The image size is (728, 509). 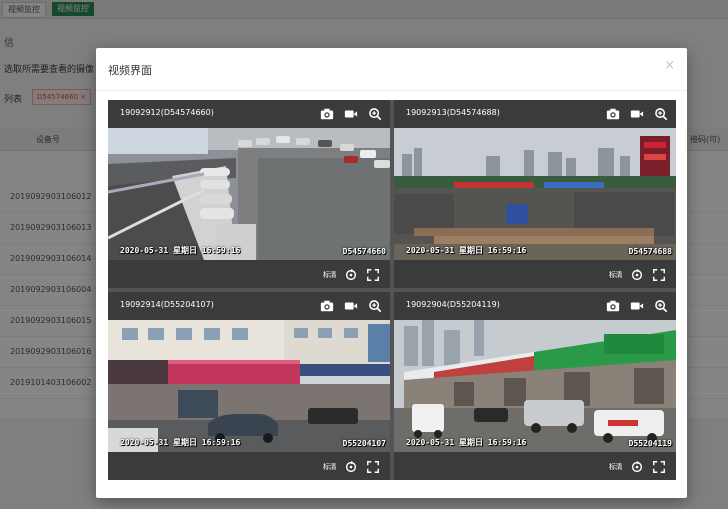 What do you see at coordinates (167, 304) in the screenshot?
I see `camera-name: 19092914(D55204107)` at bounding box center [167, 304].